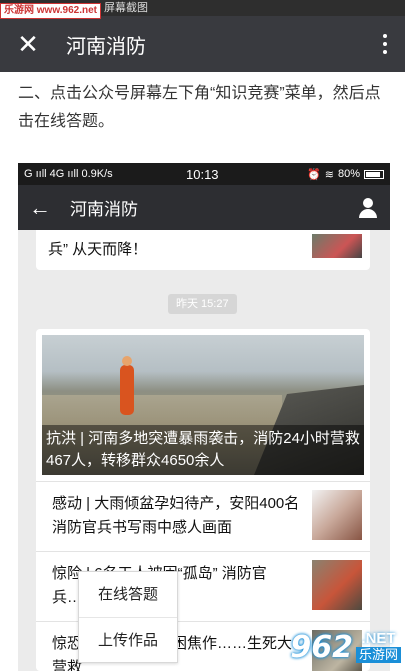 Image resolution: width=405 pixels, height=671 pixels. Describe the element at coordinates (176, 515) in the screenshot. I see `article-title: 感动 | 大雨倾盆孕妇待产，安阳400名消防官兵书写雨中感人画面` at that location.